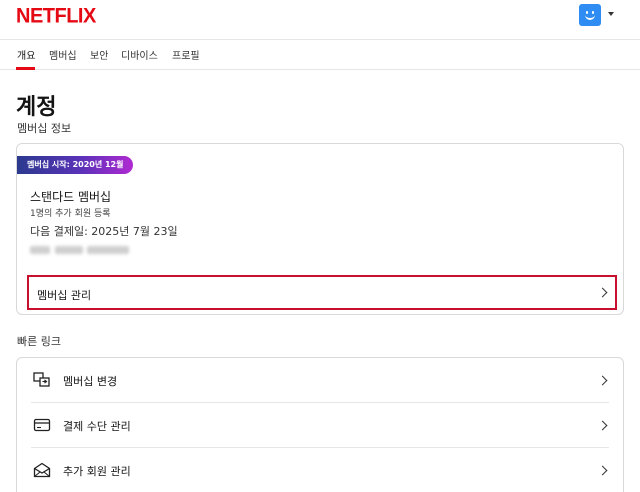 The image size is (640, 492). What do you see at coordinates (41, 379) in the screenshot?
I see `change-plan-icon` at bounding box center [41, 379].